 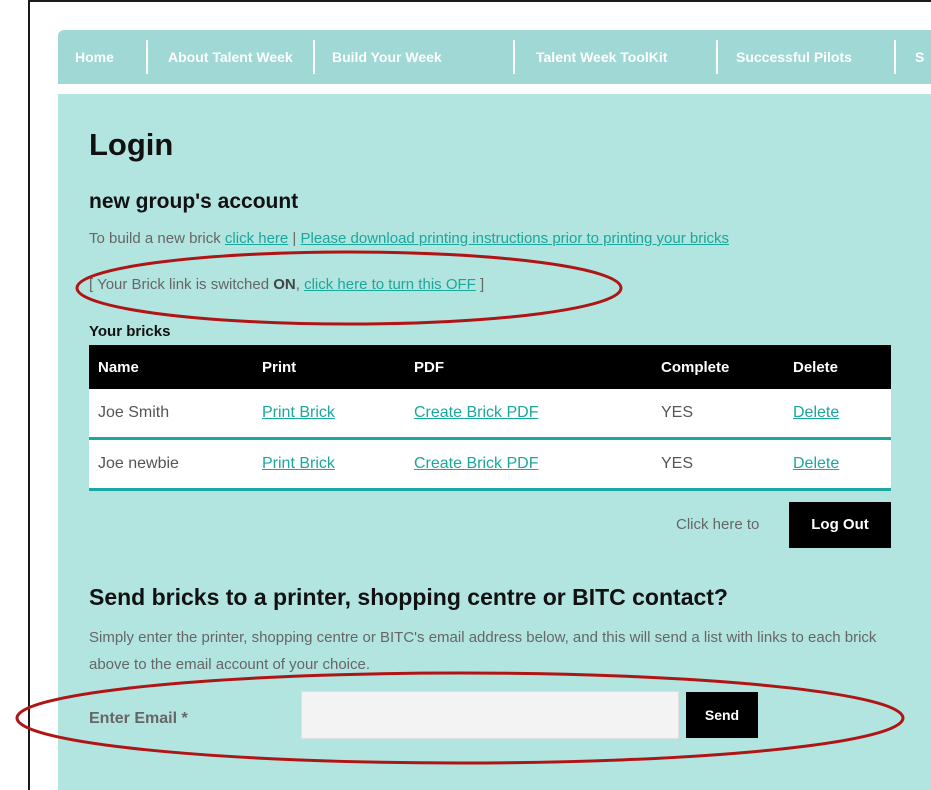 What do you see at coordinates (171, 367) in the screenshot?
I see `column-header-name: Name` at bounding box center [171, 367].